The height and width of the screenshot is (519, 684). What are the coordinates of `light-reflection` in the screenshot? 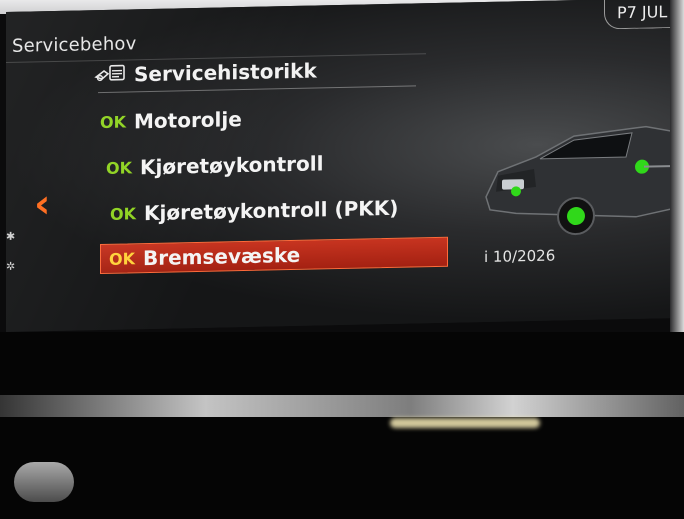 It's located at (465, 423).